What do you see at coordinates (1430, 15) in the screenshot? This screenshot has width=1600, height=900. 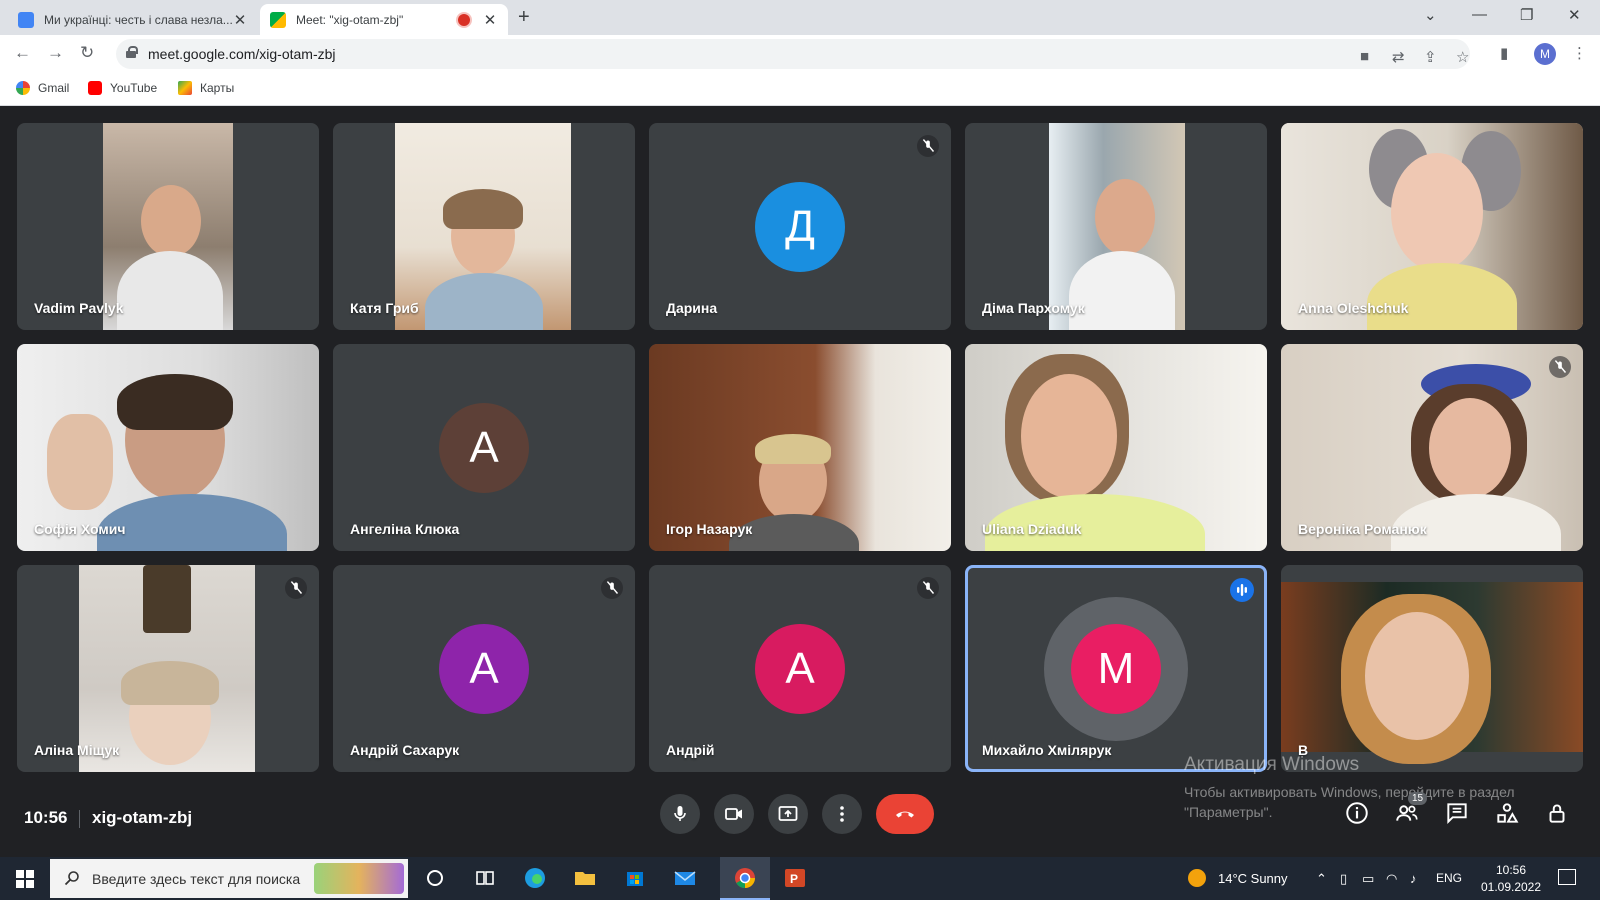 I see `tab-search-icon: ⌄` at bounding box center [1430, 15].